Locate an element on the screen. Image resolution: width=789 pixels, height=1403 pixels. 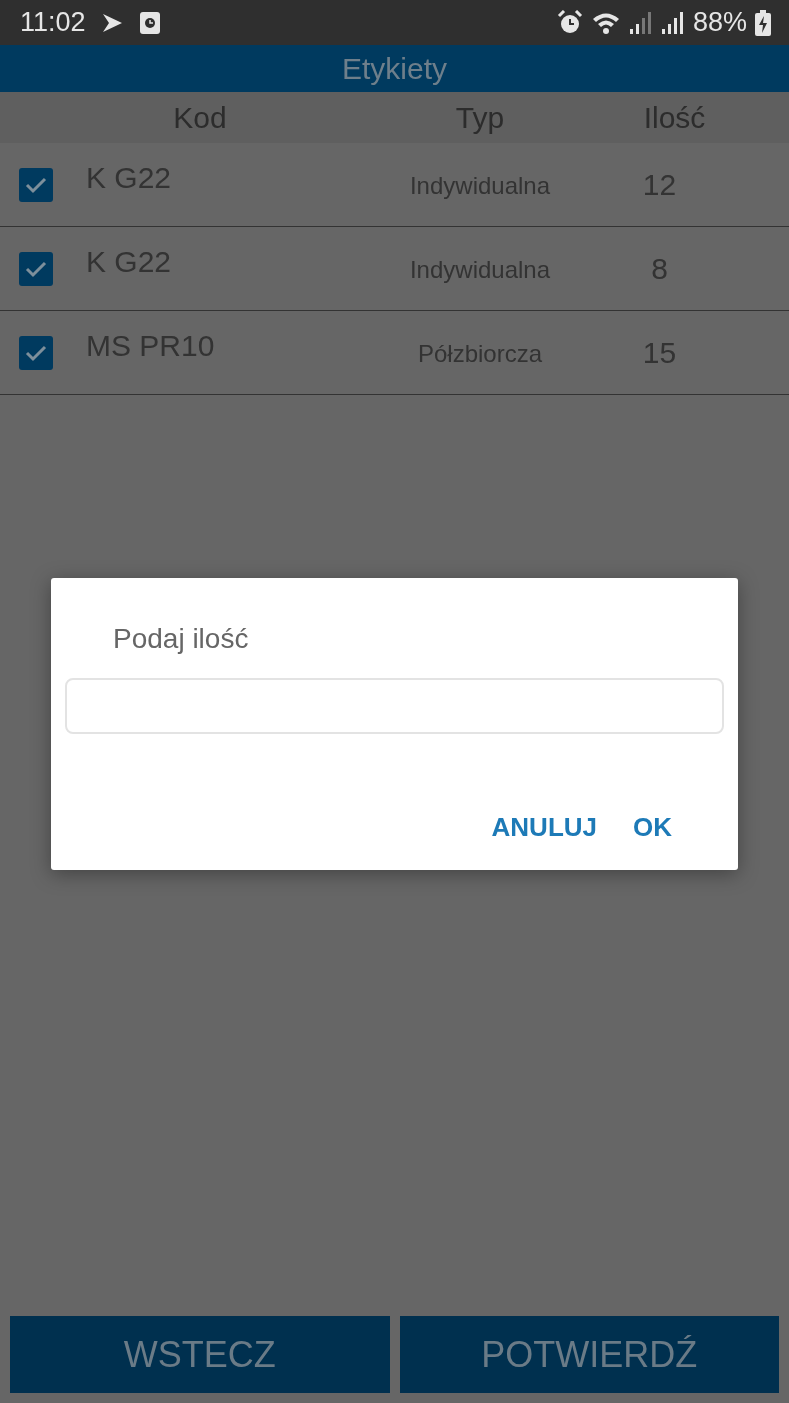
confirm-button: POTWIERDŹ is located at coordinates (589, 1354).